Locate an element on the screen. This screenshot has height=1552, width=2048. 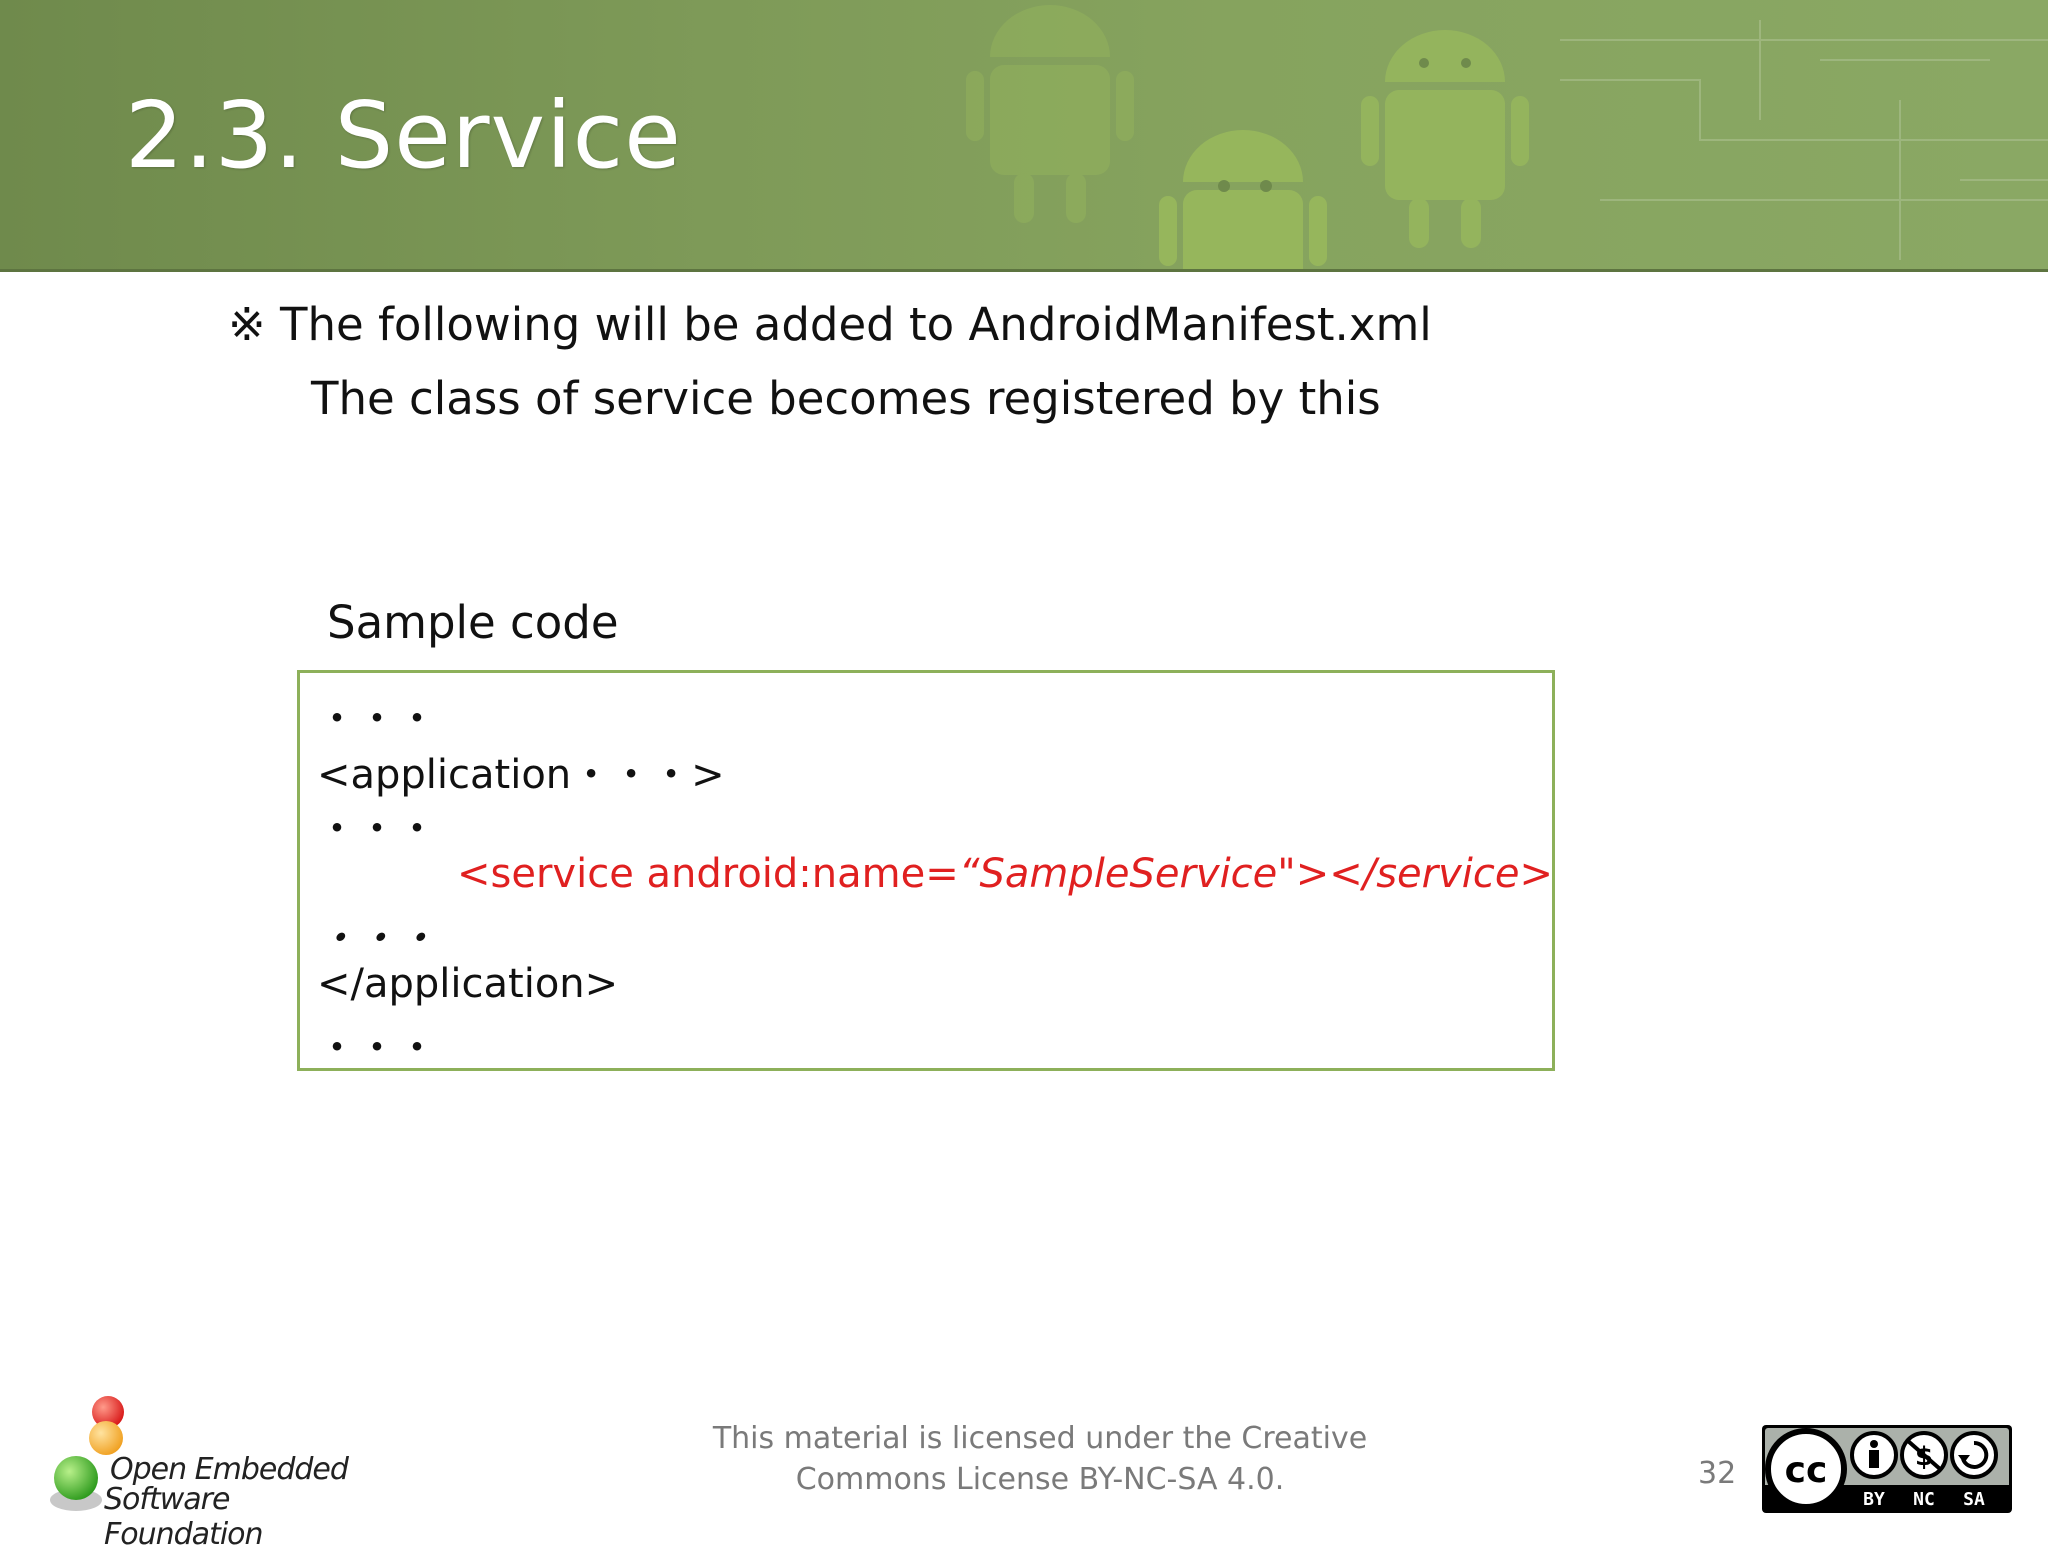
code-service-prefix: <service android:name= is located at coordinates (708, 874).